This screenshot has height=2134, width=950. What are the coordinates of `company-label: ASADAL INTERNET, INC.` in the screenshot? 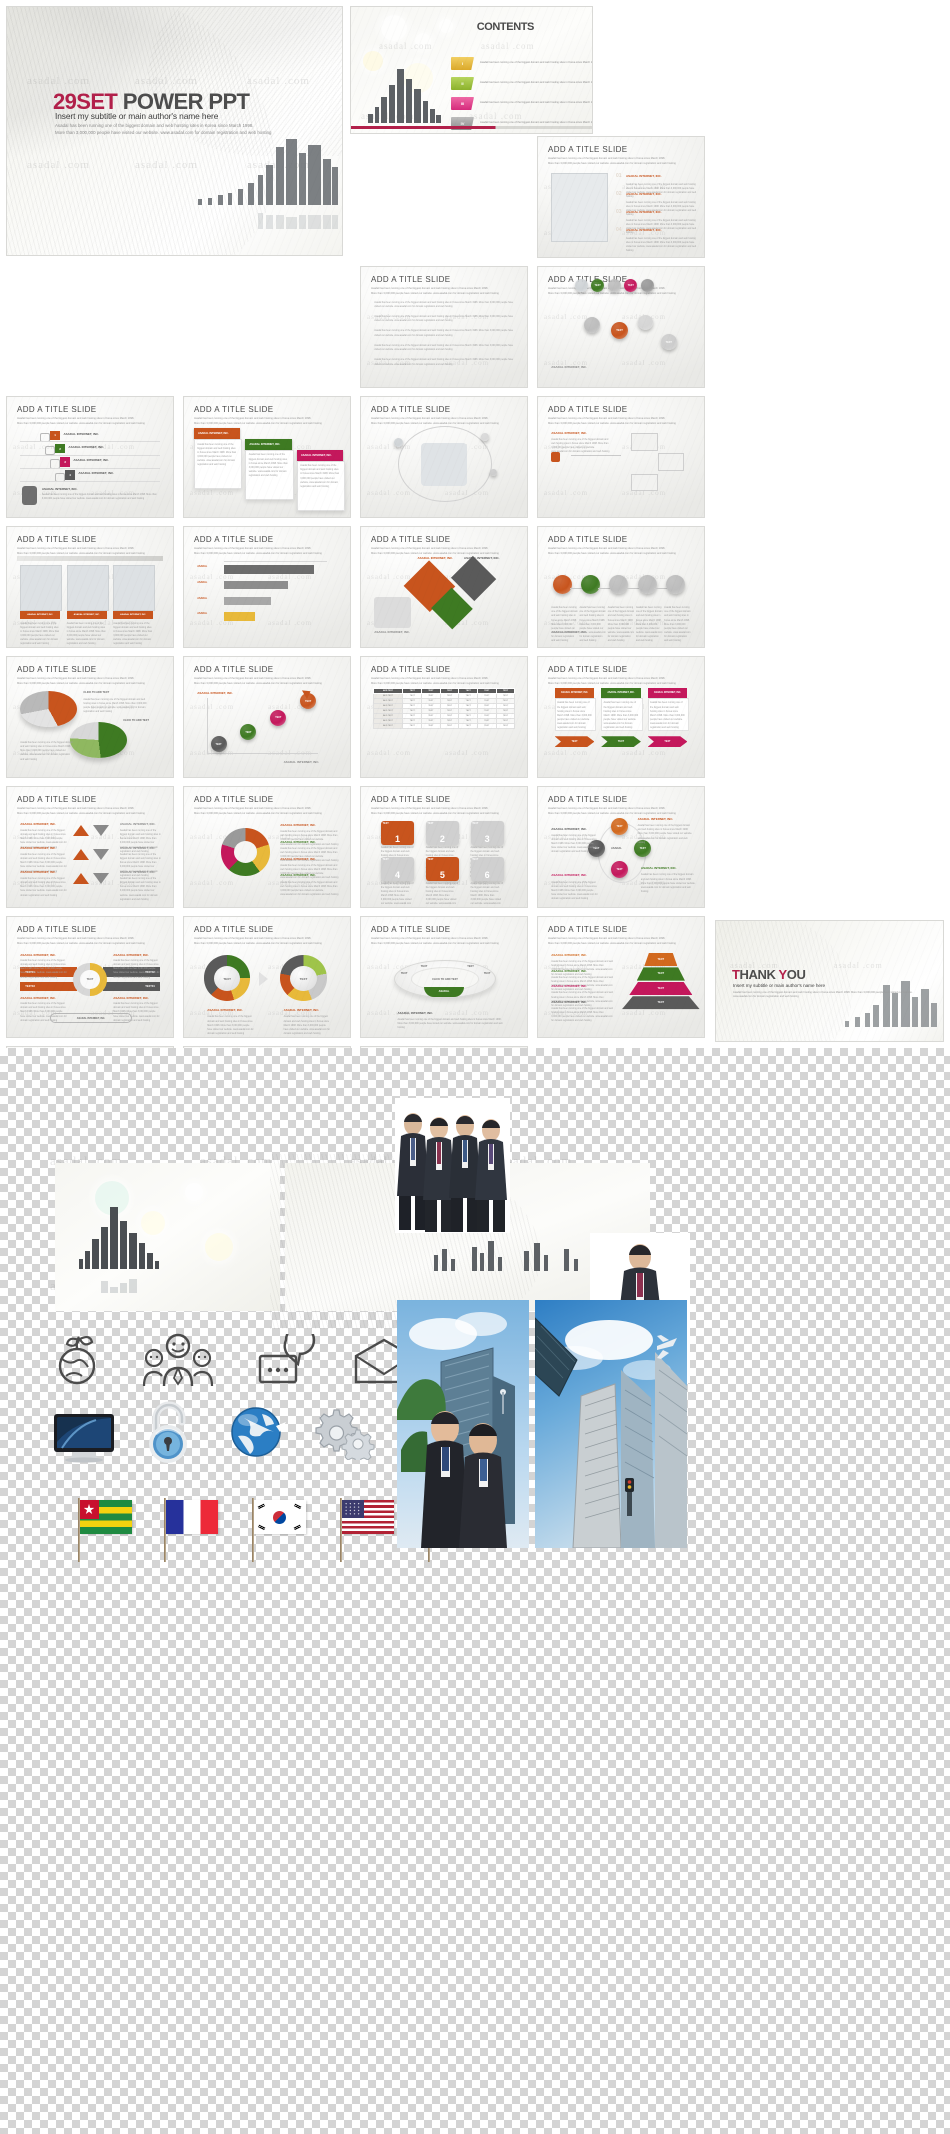 It's located at (643, 176).